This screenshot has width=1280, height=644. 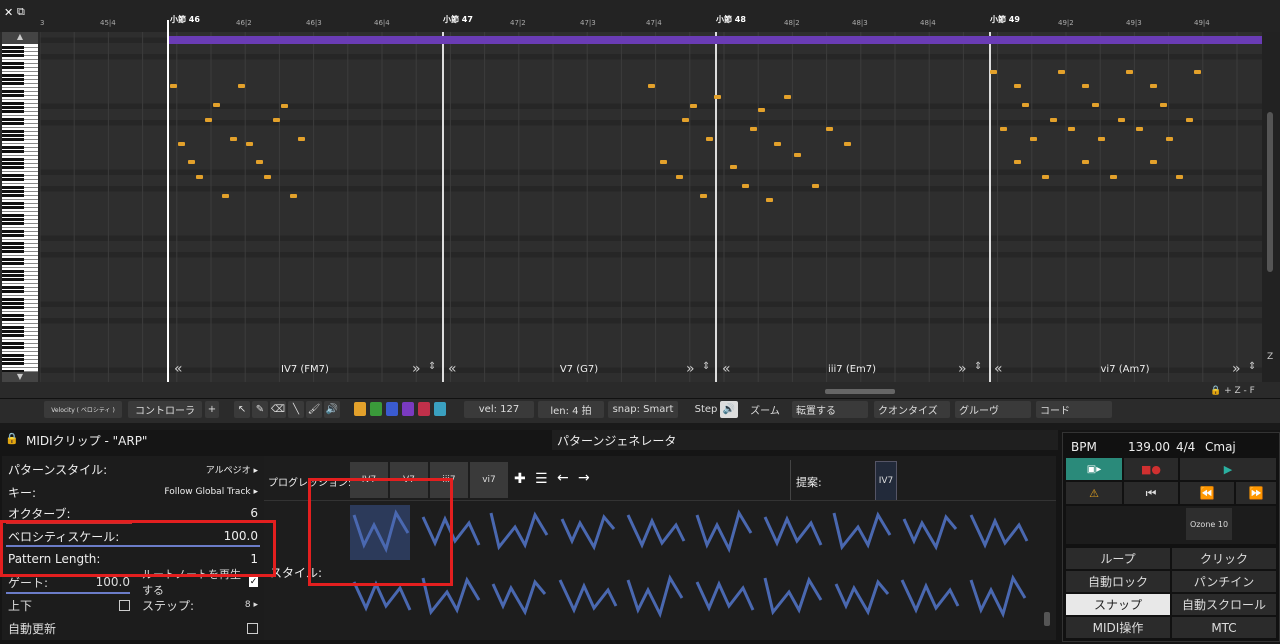 What do you see at coordinates (1185, 447) in the screenshot?
I see `time-signature: 4/4` at bounding box center [1185, 447].